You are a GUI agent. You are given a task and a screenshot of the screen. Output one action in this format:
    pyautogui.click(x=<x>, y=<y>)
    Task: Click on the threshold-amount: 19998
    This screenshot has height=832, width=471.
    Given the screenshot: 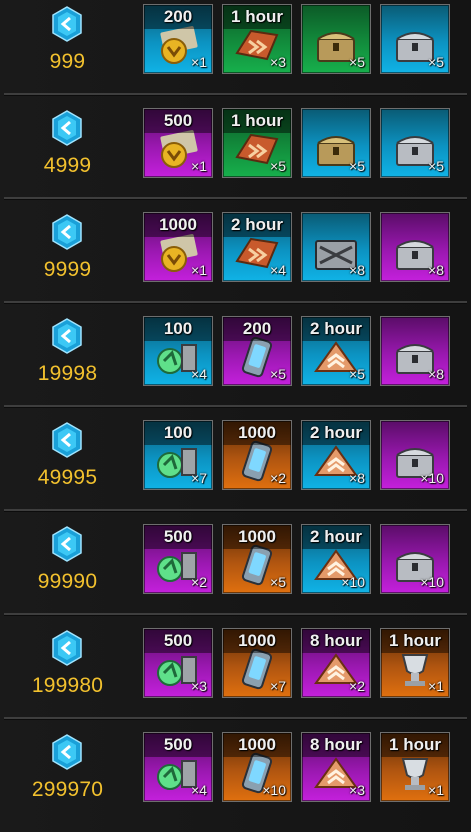 What is the action you would take?
    pyautogui.click(x=67, y=373)
    